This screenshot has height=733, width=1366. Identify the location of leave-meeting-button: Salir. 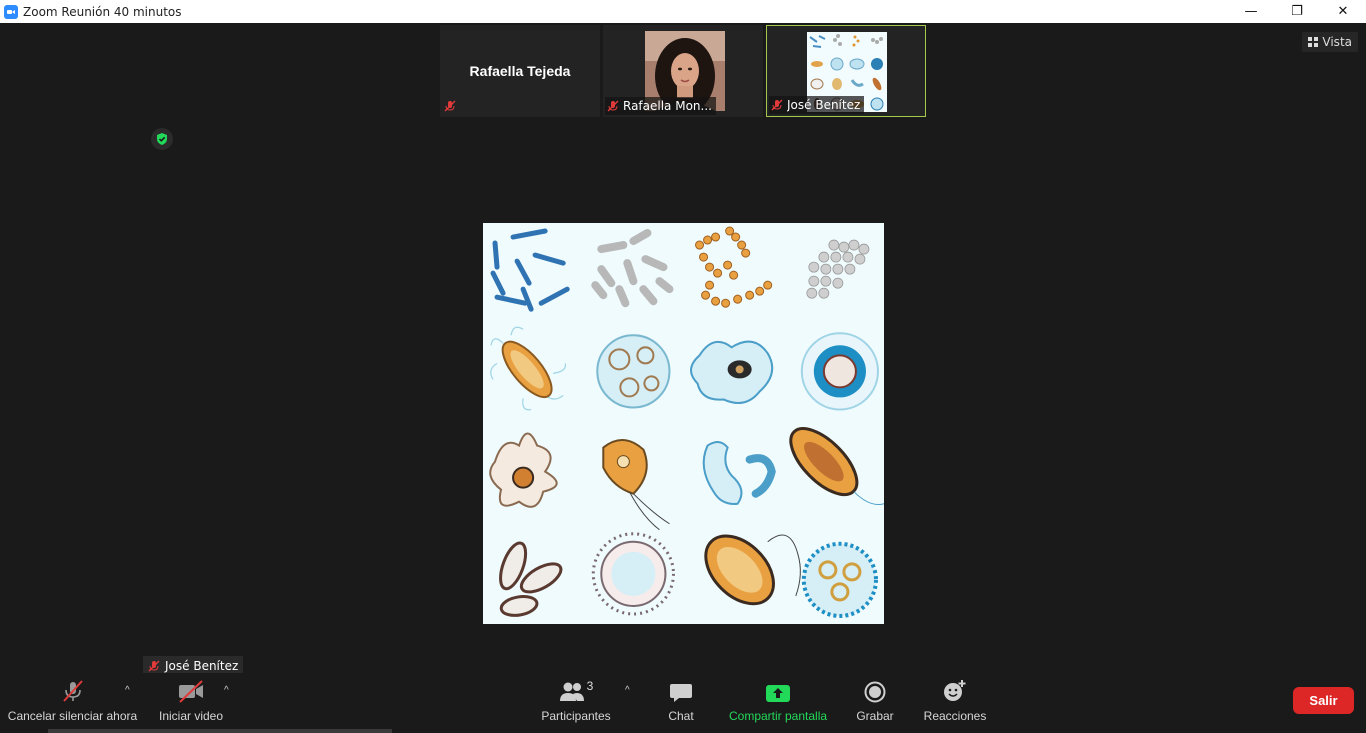
(1323, 700).